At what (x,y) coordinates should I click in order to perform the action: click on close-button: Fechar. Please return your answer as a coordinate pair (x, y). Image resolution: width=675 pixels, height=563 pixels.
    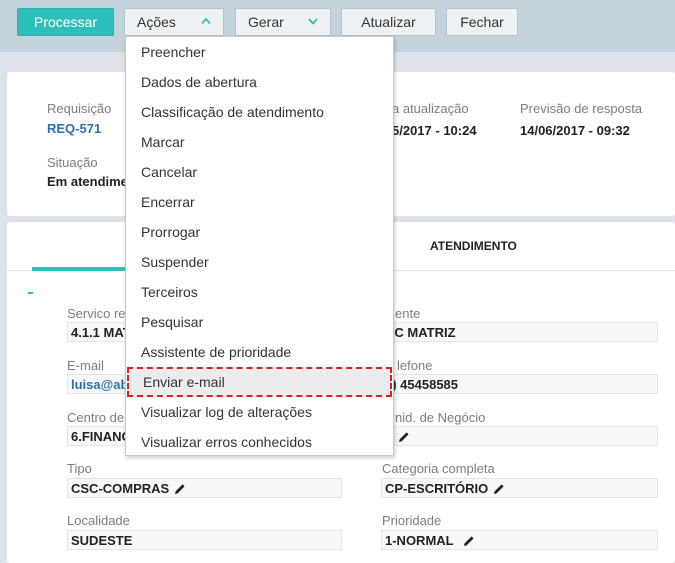
    Looking at the image, I should click on (482, 22).